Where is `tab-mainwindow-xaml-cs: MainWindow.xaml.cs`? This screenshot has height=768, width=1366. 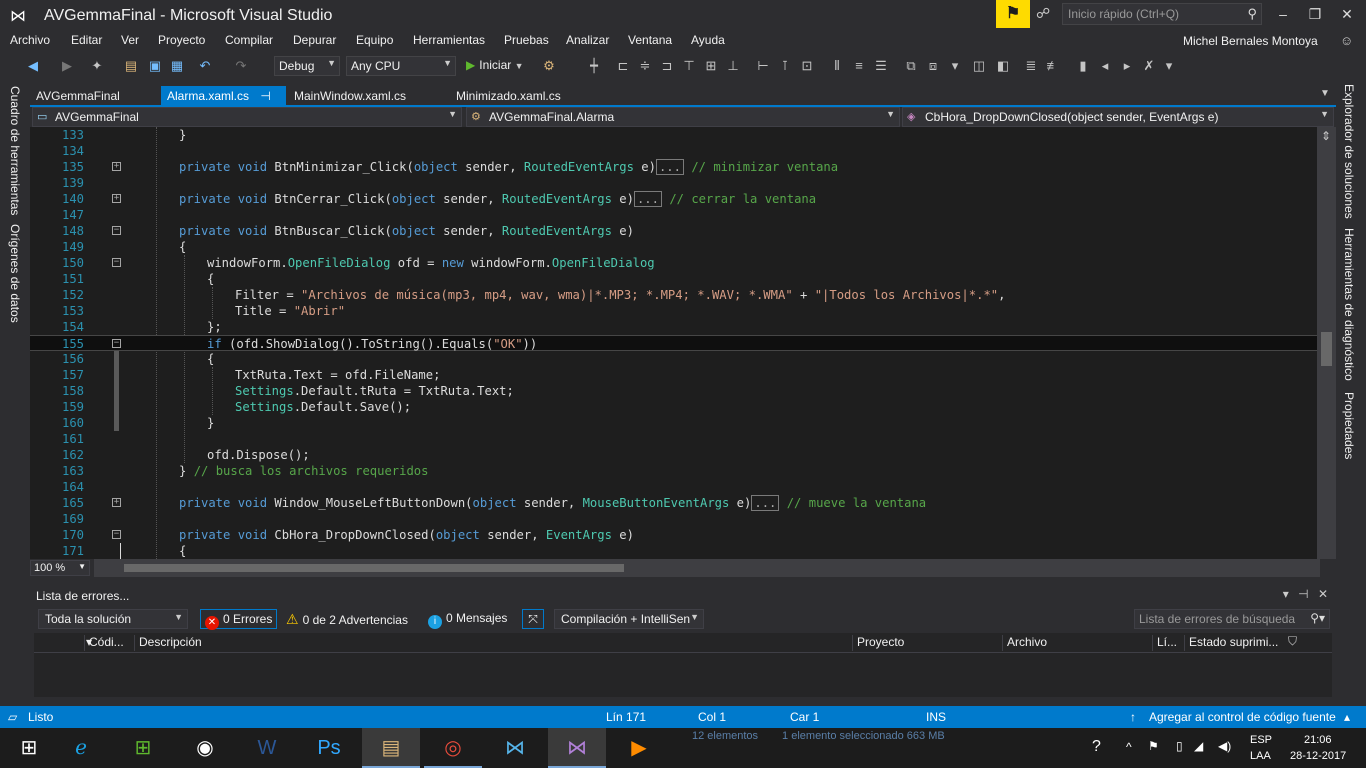
tab-mainwindow-xaml-cs: MainWindow.xaml.cs is located at coordinates (350, 96).